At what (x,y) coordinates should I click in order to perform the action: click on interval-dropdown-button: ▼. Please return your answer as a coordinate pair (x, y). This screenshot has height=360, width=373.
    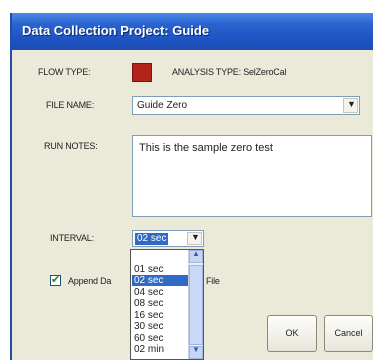
    Looking at the image, I should click on (194, 238).